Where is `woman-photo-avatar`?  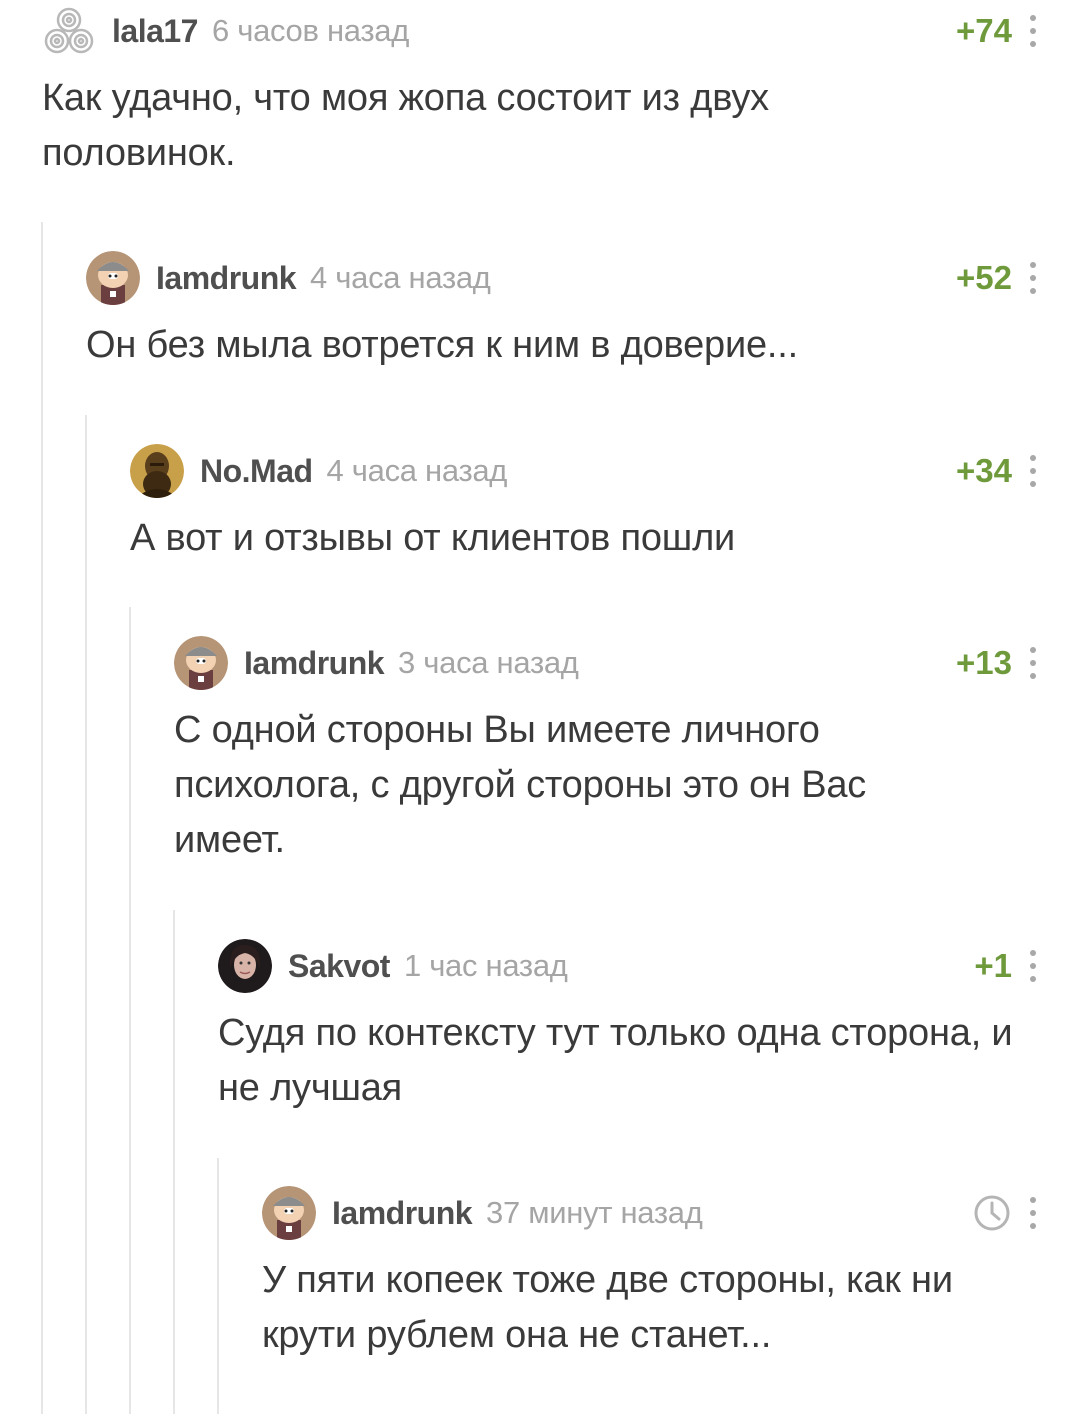 woman-photo-avatar is located at coordinates (245, 966).